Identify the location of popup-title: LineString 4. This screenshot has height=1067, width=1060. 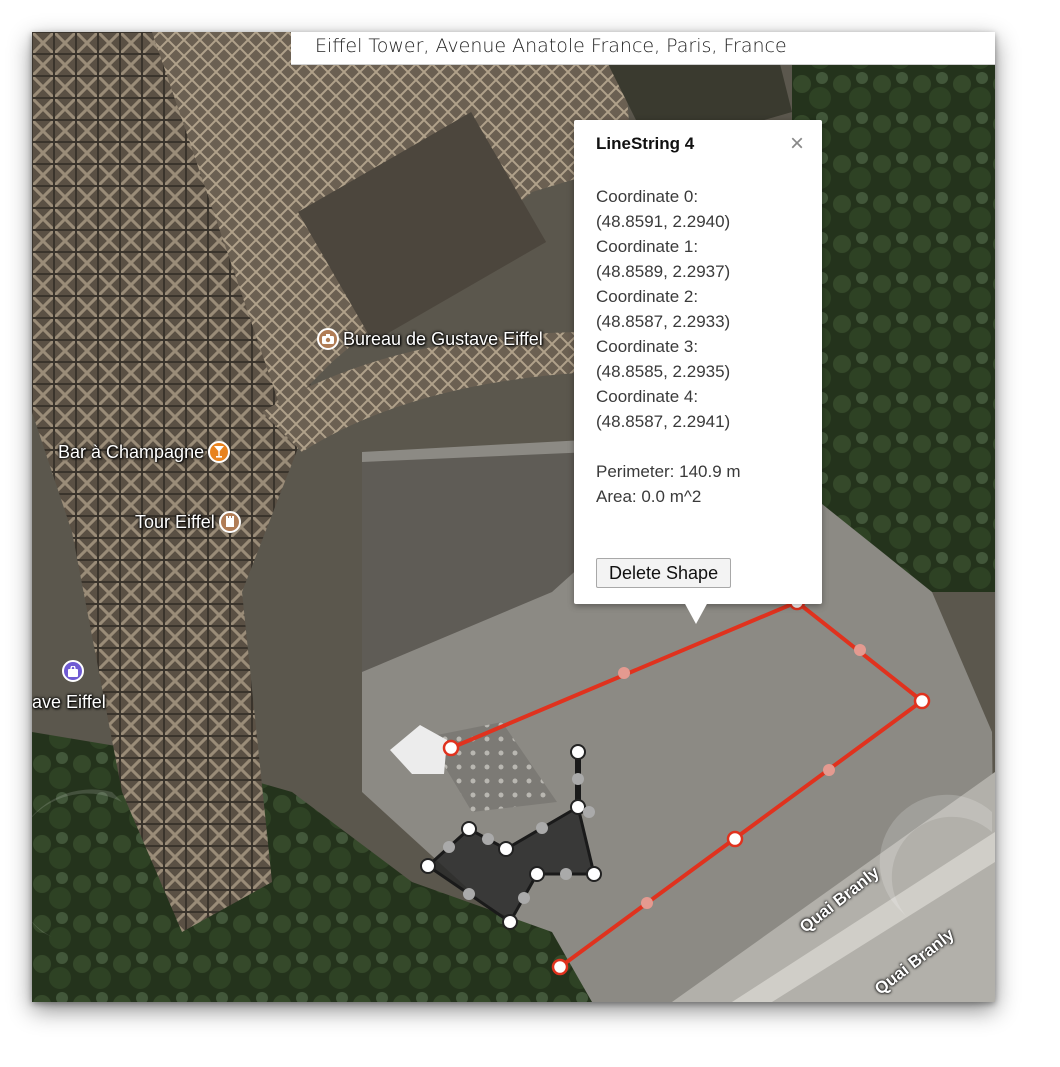
(645, 143).